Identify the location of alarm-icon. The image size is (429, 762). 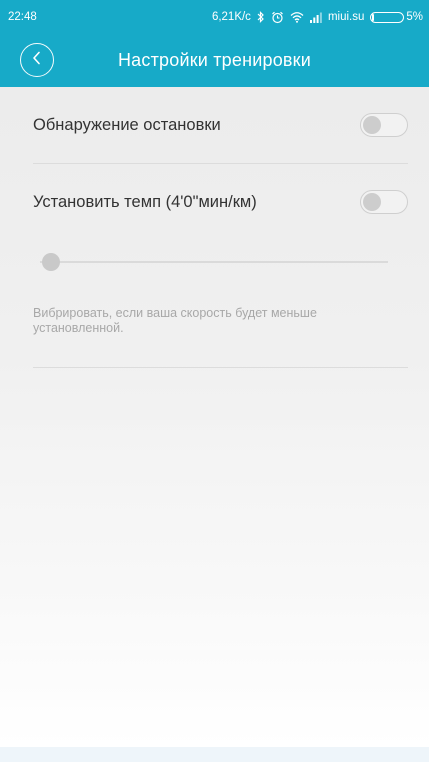
(277, 17).